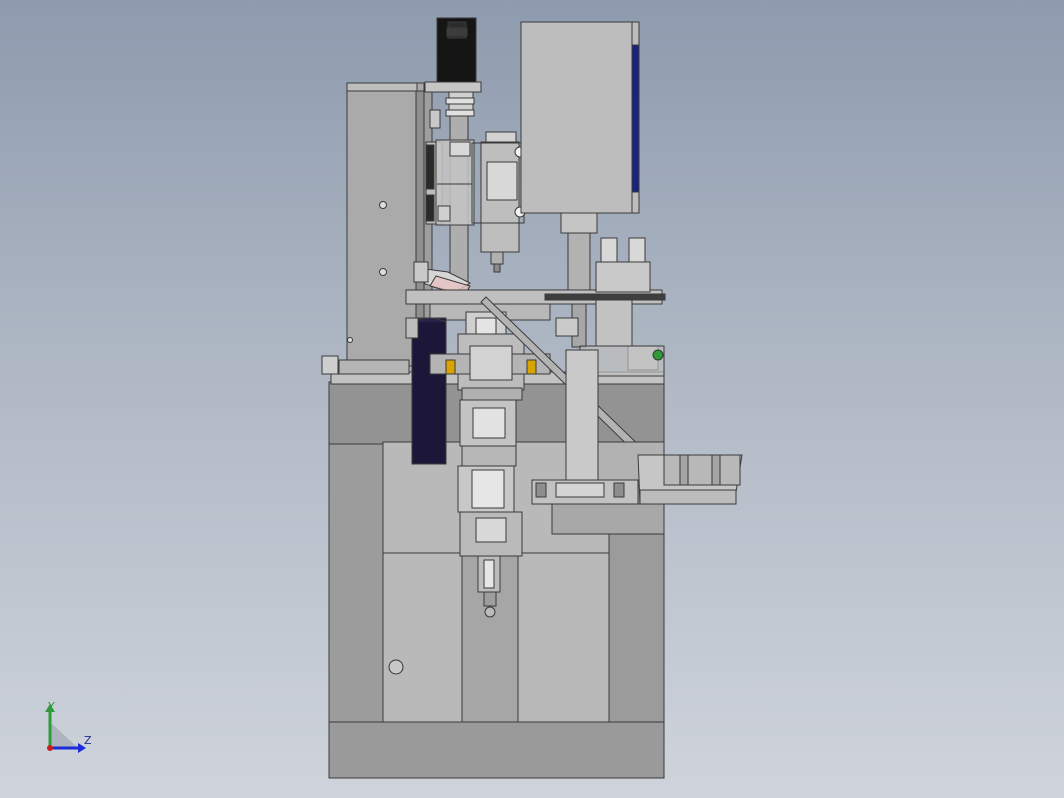 The height and width of the screenshot is (798, 1064). Describe the element at coordinates (455, 182) in the screenshot. I see `carriage-block` at that location.